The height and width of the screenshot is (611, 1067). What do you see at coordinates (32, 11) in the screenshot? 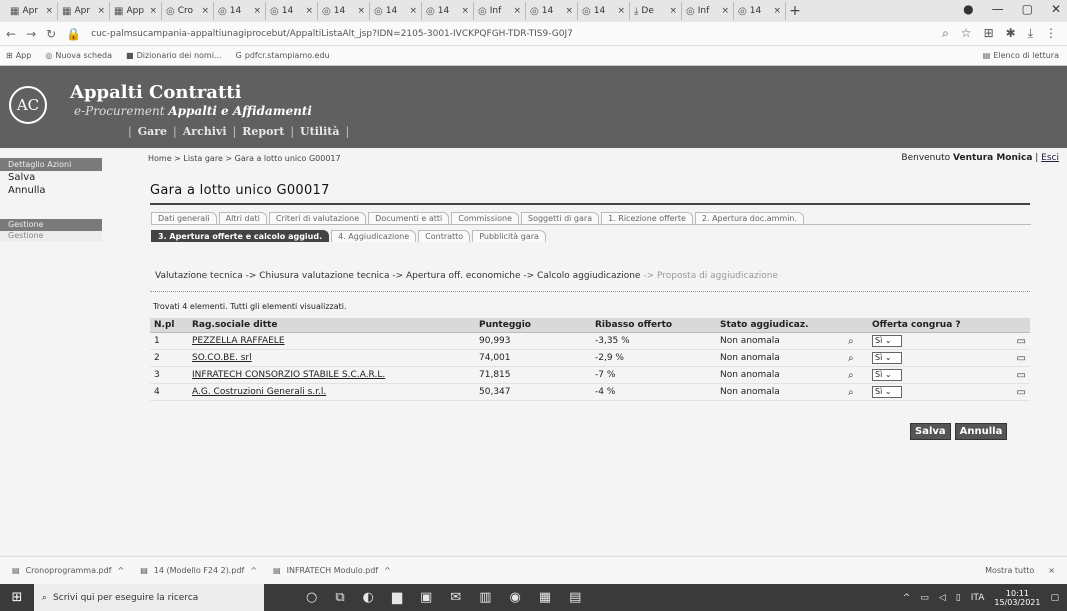
I see `browser-tab: ▦ Apr ×` at bounding box center [32, 11].